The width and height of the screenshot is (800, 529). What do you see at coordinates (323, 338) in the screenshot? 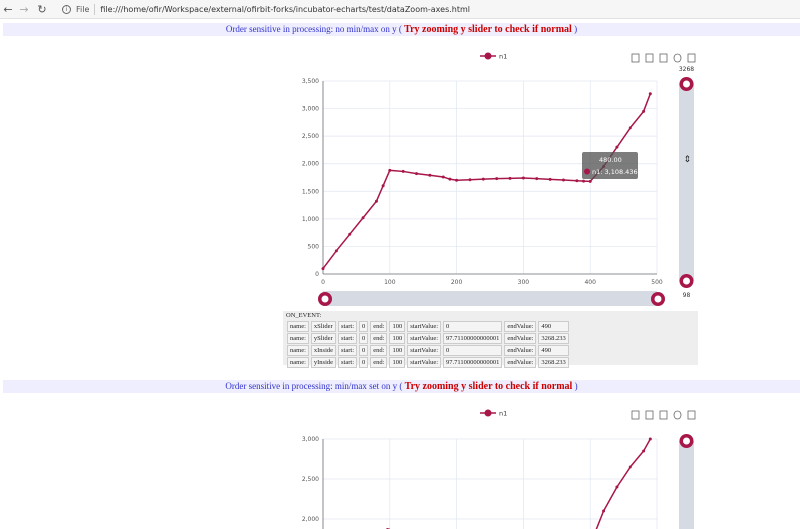
I see `event-cell: ySlider` at bounding box center [323, 338].